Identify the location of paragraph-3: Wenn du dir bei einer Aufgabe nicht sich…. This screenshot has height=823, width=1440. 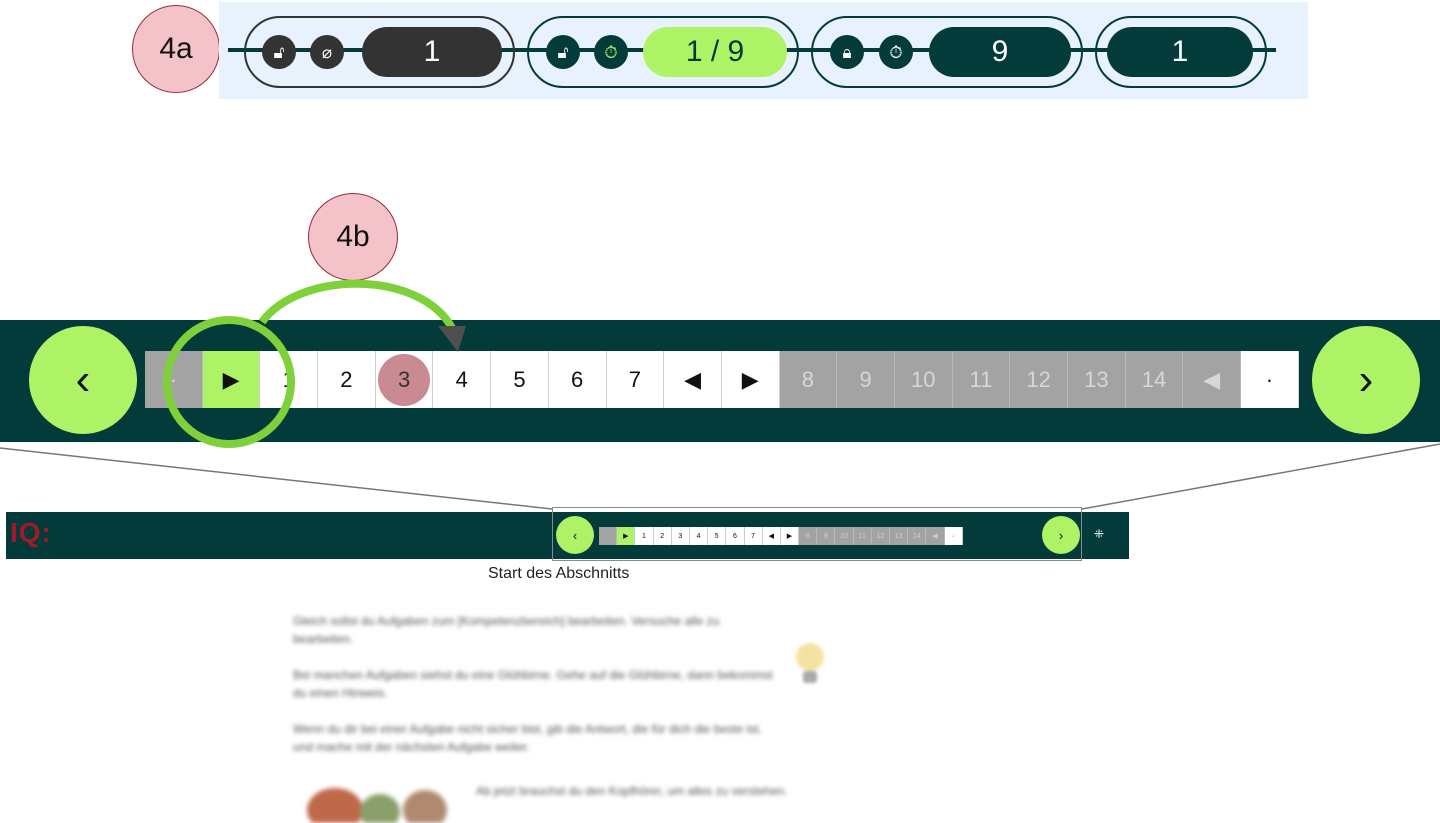
(527, 738).